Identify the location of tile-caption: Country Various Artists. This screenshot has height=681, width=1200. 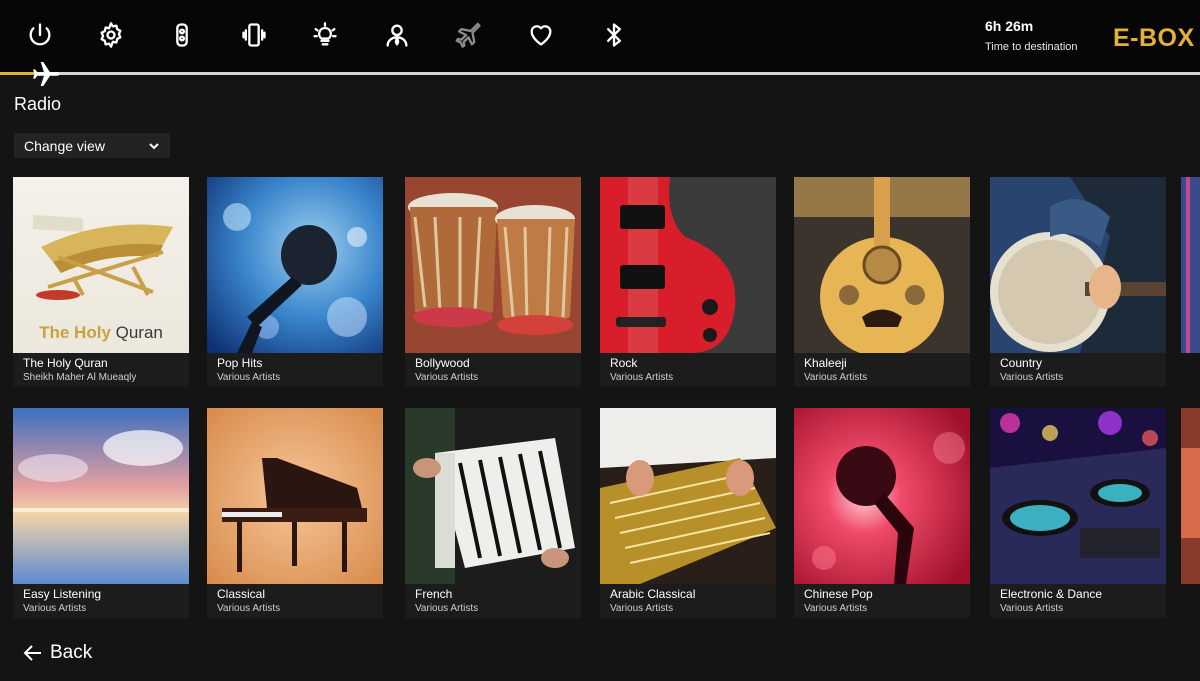
(1078, 370).